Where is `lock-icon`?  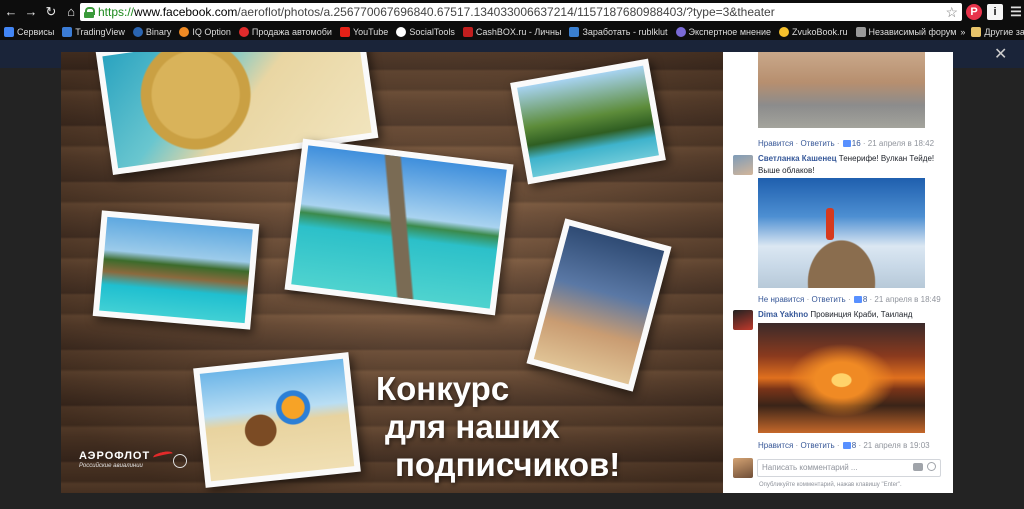
lock-icon is located at coordinates (89, 12).